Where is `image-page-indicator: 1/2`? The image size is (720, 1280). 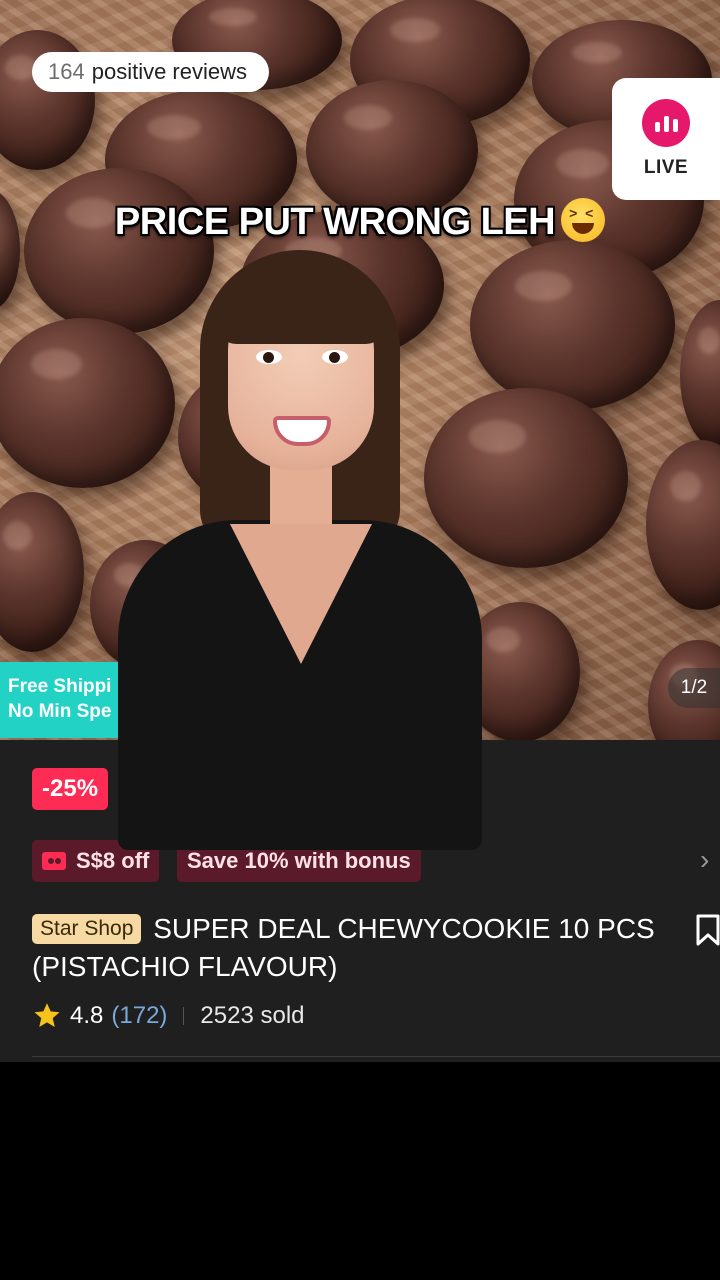
image-page-indicator: 1/2 is located at coordinates (694, 688).